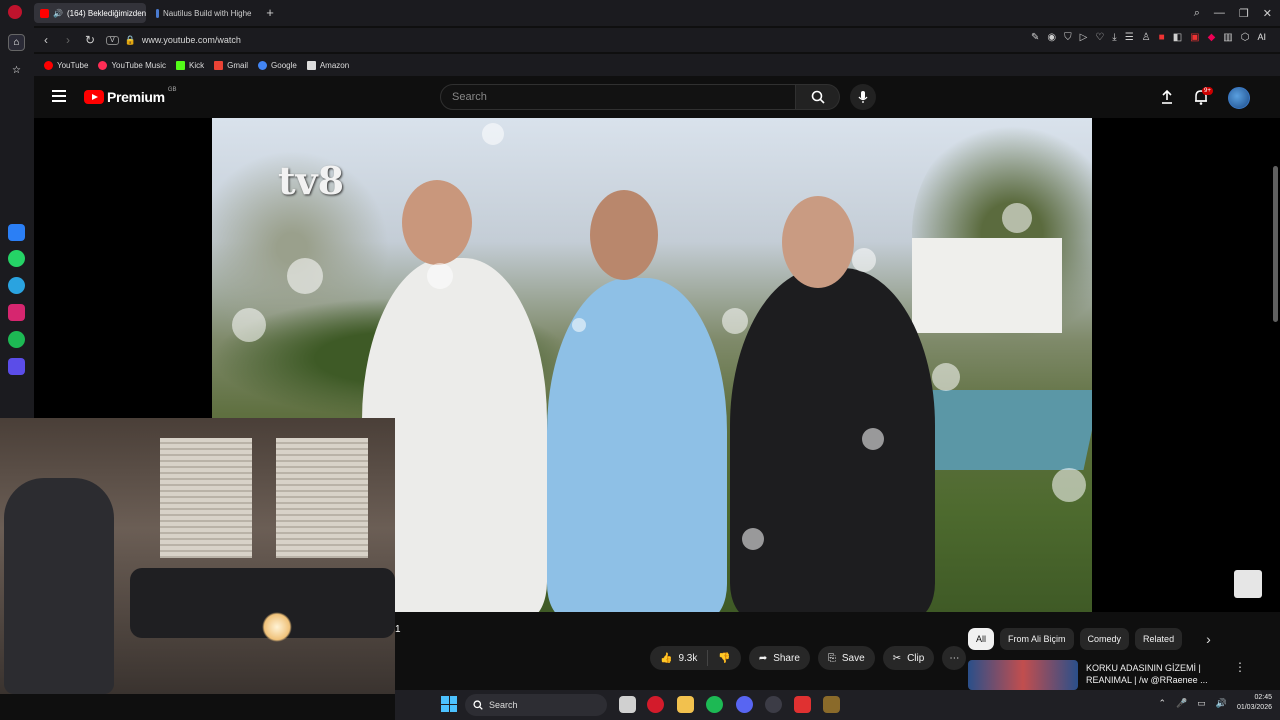 This screenshot has height=720, width=1280. I want to click on heart-icon: ♡, so click(1099, 37).